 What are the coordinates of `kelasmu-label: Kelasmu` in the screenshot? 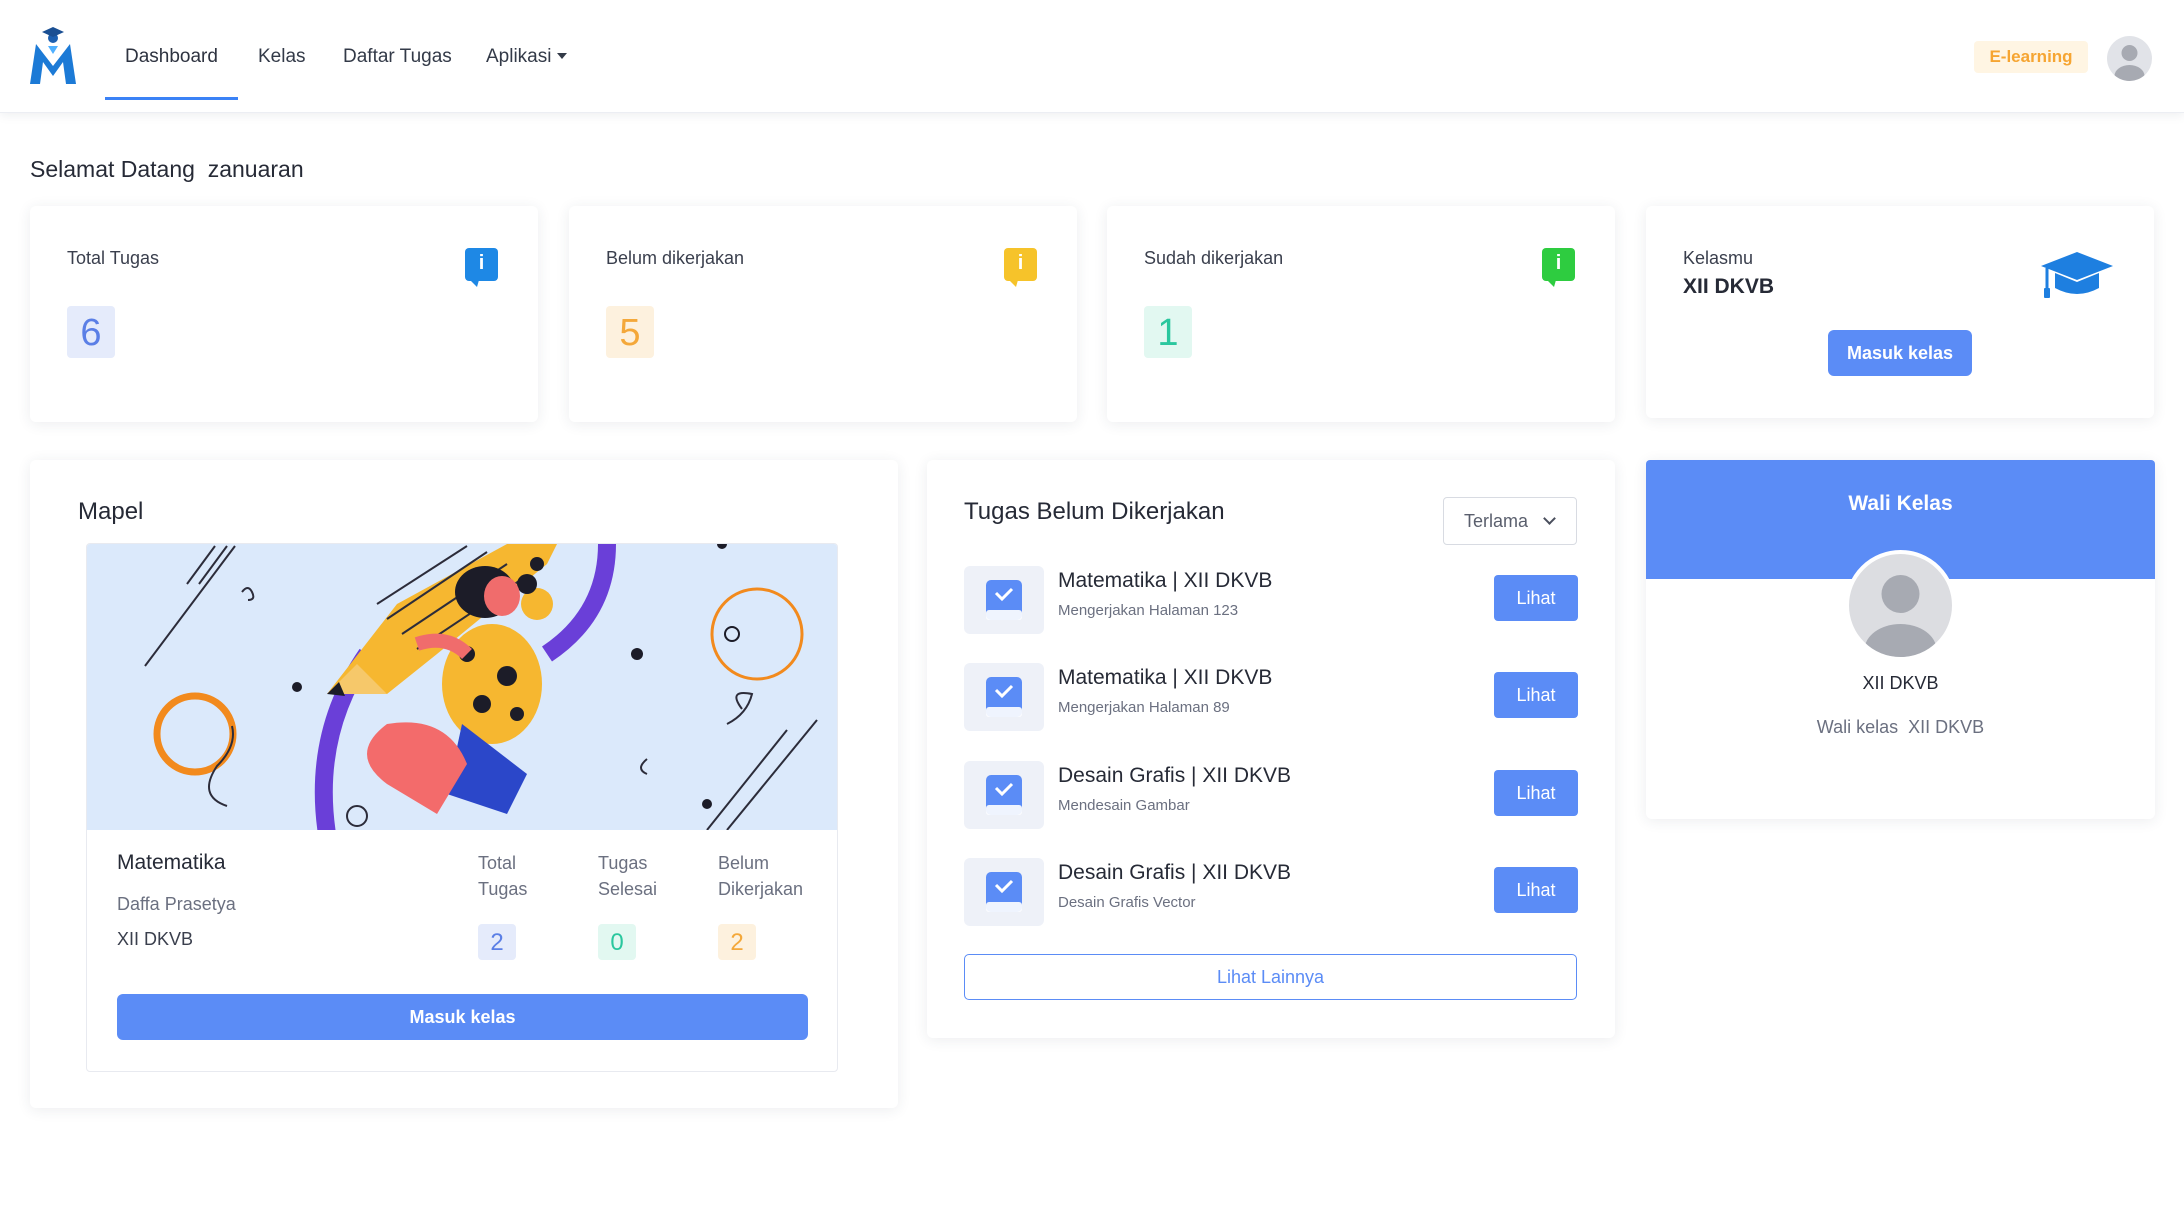 It's located at (1718, 258).